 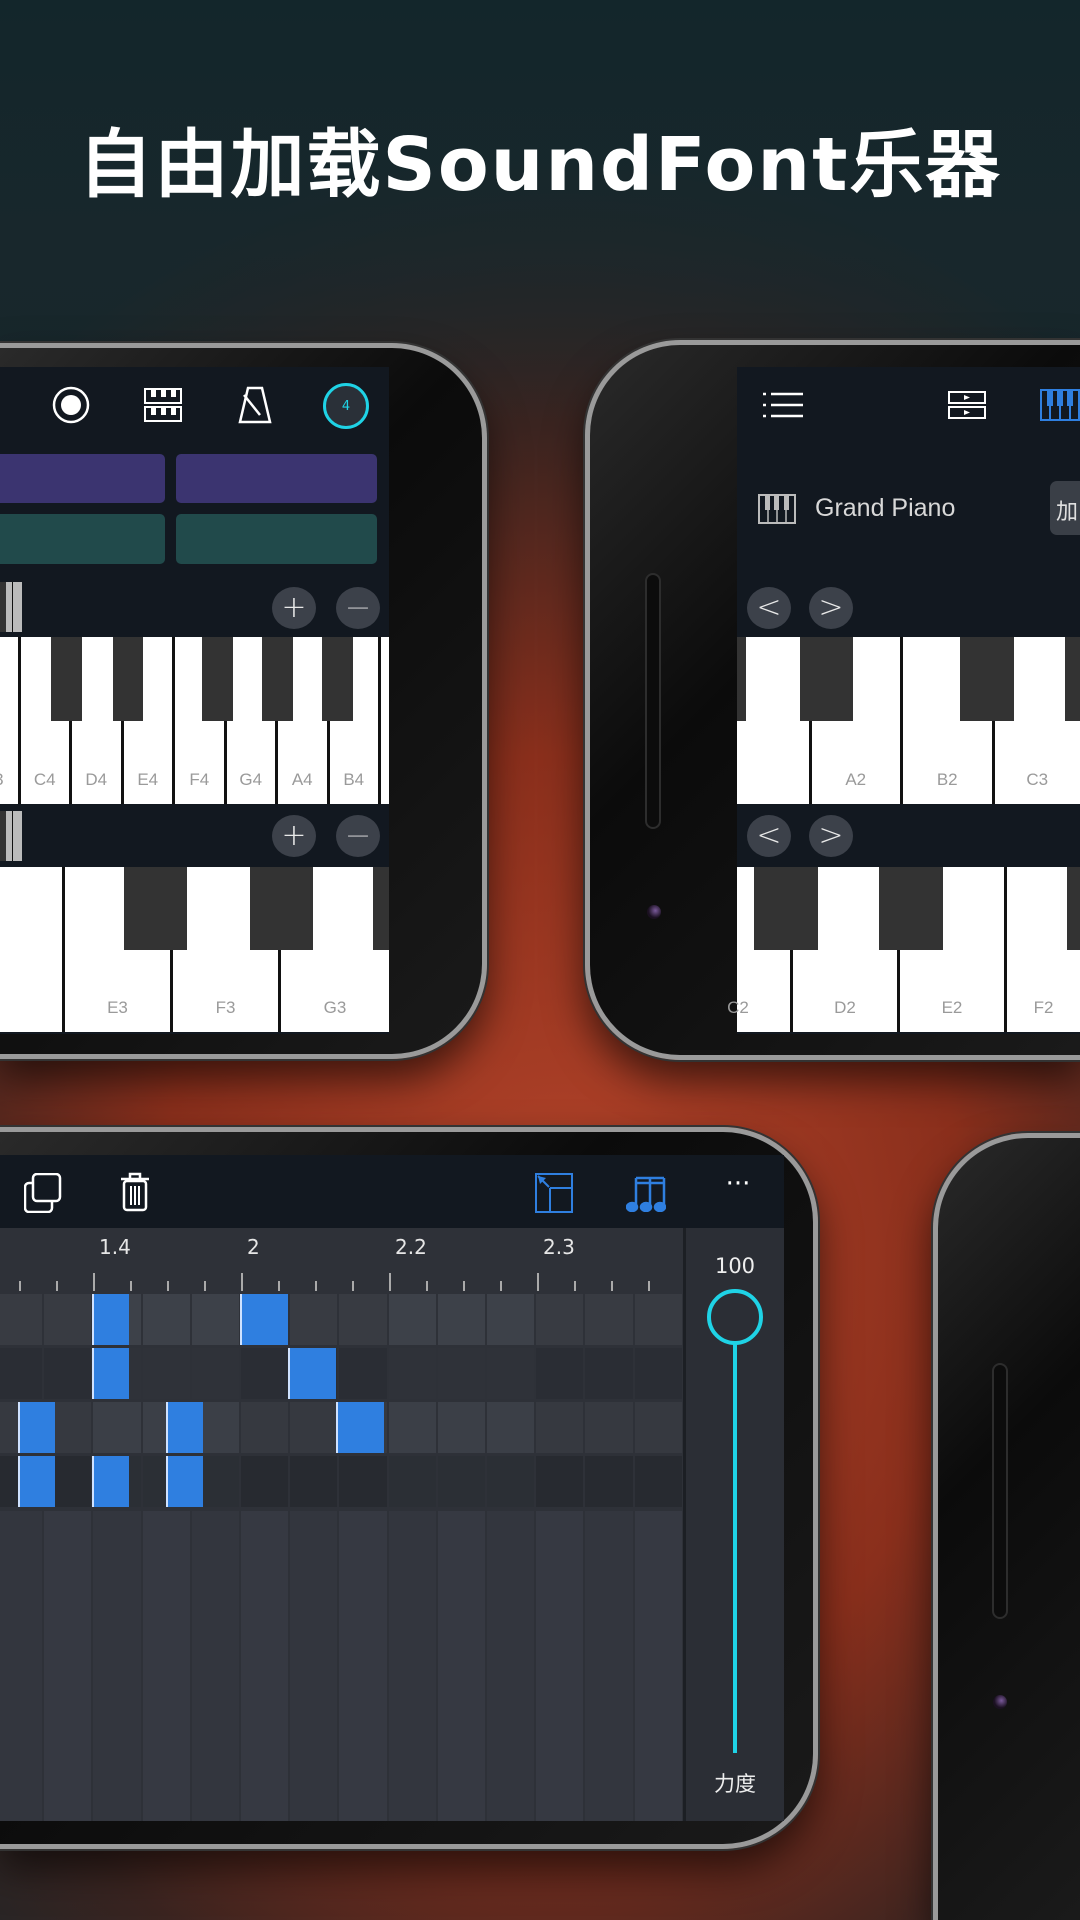 I want to click on white-key: B3, so click(x=10, y=720).